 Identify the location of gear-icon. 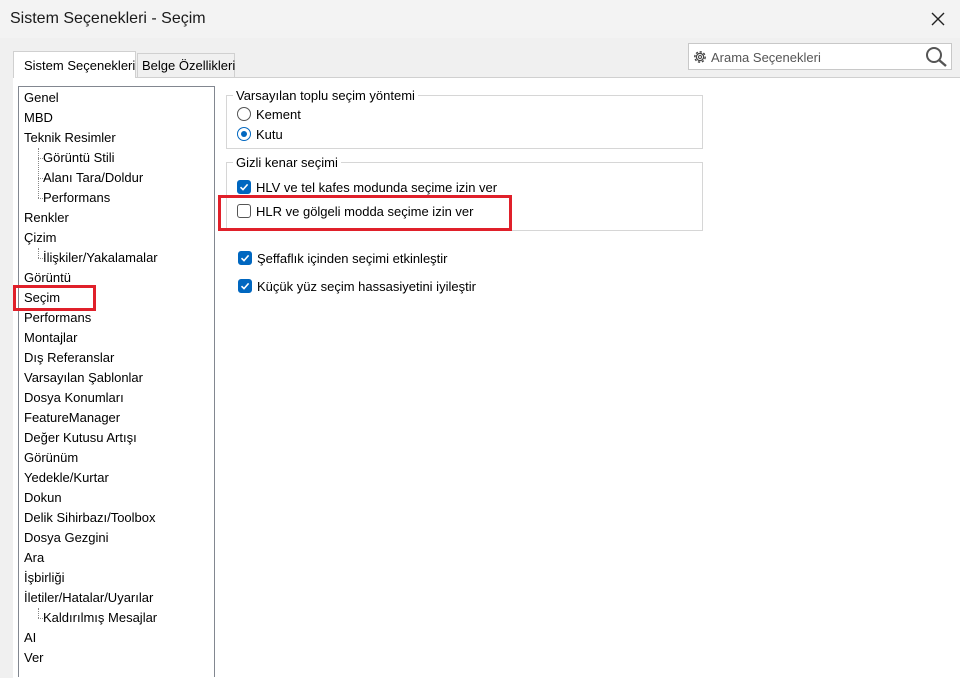
(700, 57).